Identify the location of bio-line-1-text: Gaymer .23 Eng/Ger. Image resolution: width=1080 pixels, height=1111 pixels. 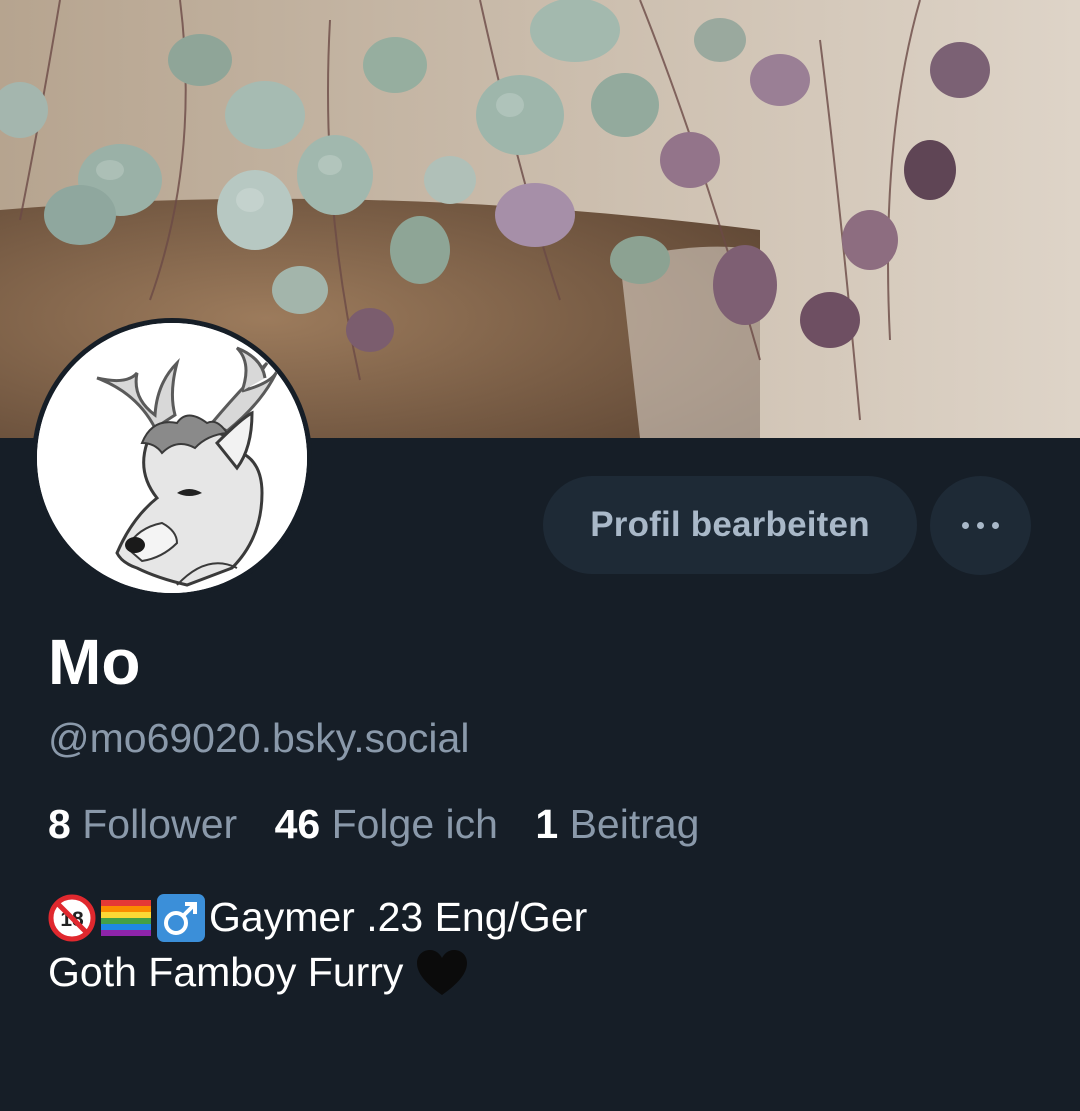
(398, 917).